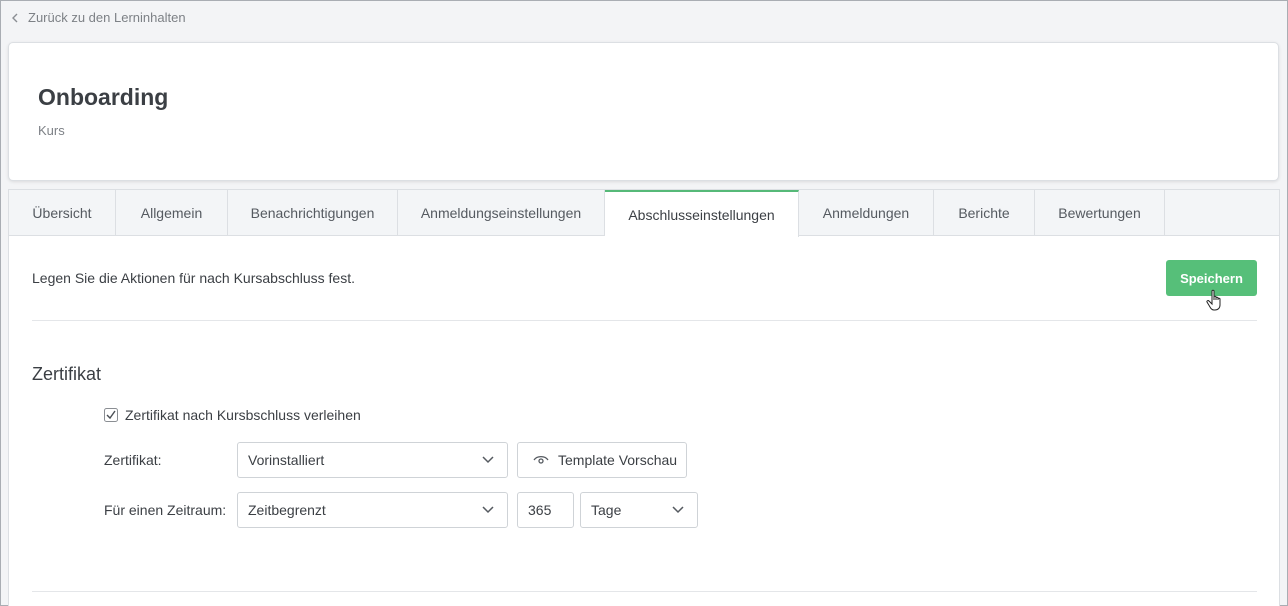 Image resolution: width=1288 pixels, height=606 pixels. Describe the element at coordinates (243, 415) in the screenshot. I see `certificate-checkbox-label: Zertifikat nach Kursbschluss verleihen` at that location.